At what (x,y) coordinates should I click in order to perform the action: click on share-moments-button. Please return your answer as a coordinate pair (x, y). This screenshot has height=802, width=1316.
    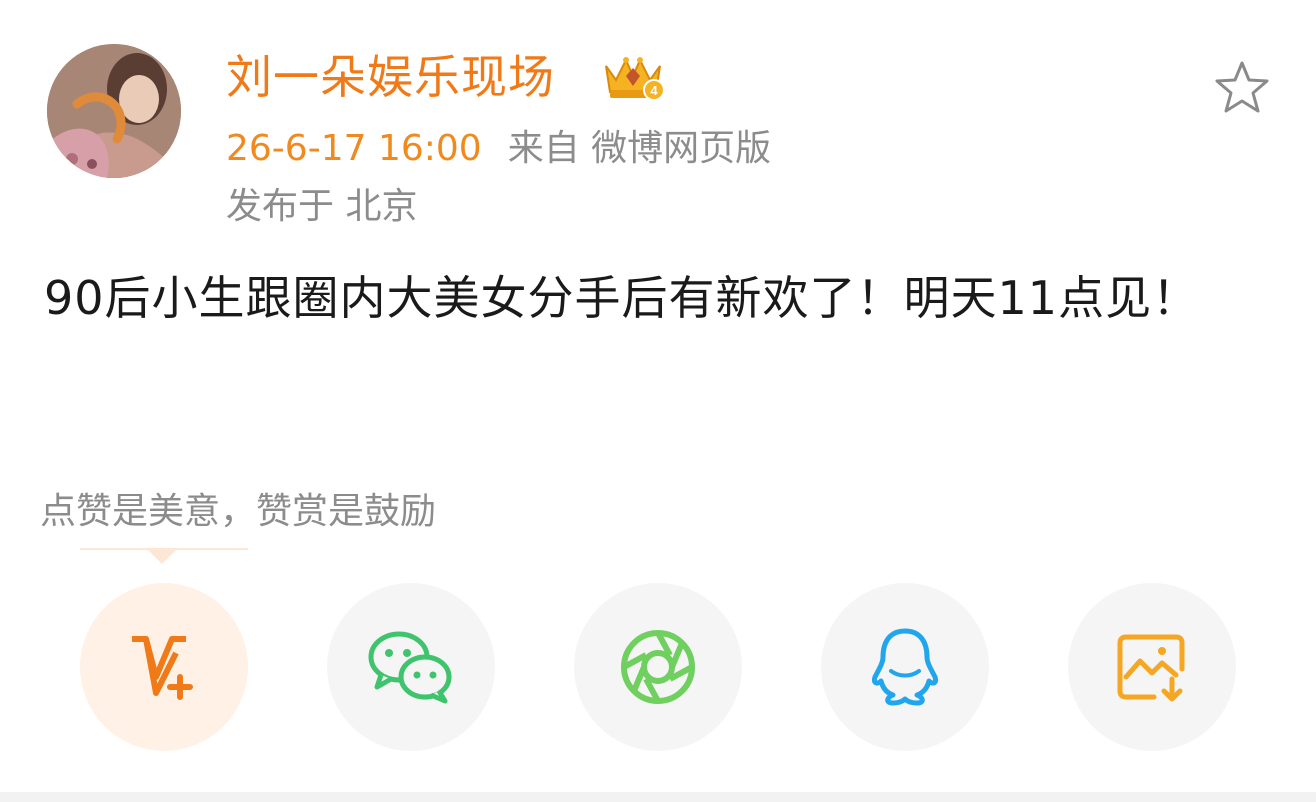
    Looking at the image, I should click on (658, 667).